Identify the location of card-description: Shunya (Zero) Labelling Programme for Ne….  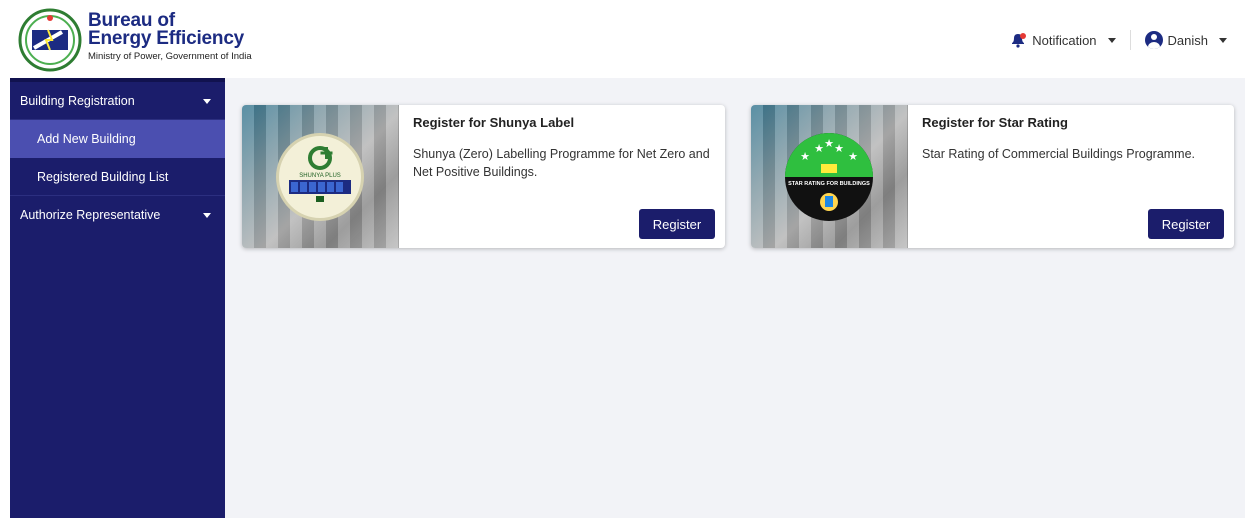
(561, 163).